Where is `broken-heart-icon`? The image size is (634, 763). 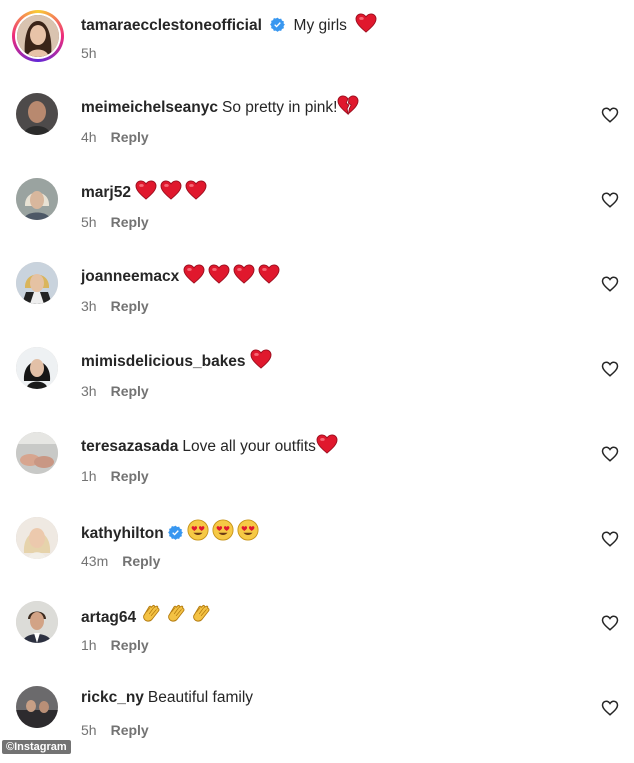 broken-heart-icon is located at coordinates (349, 108).